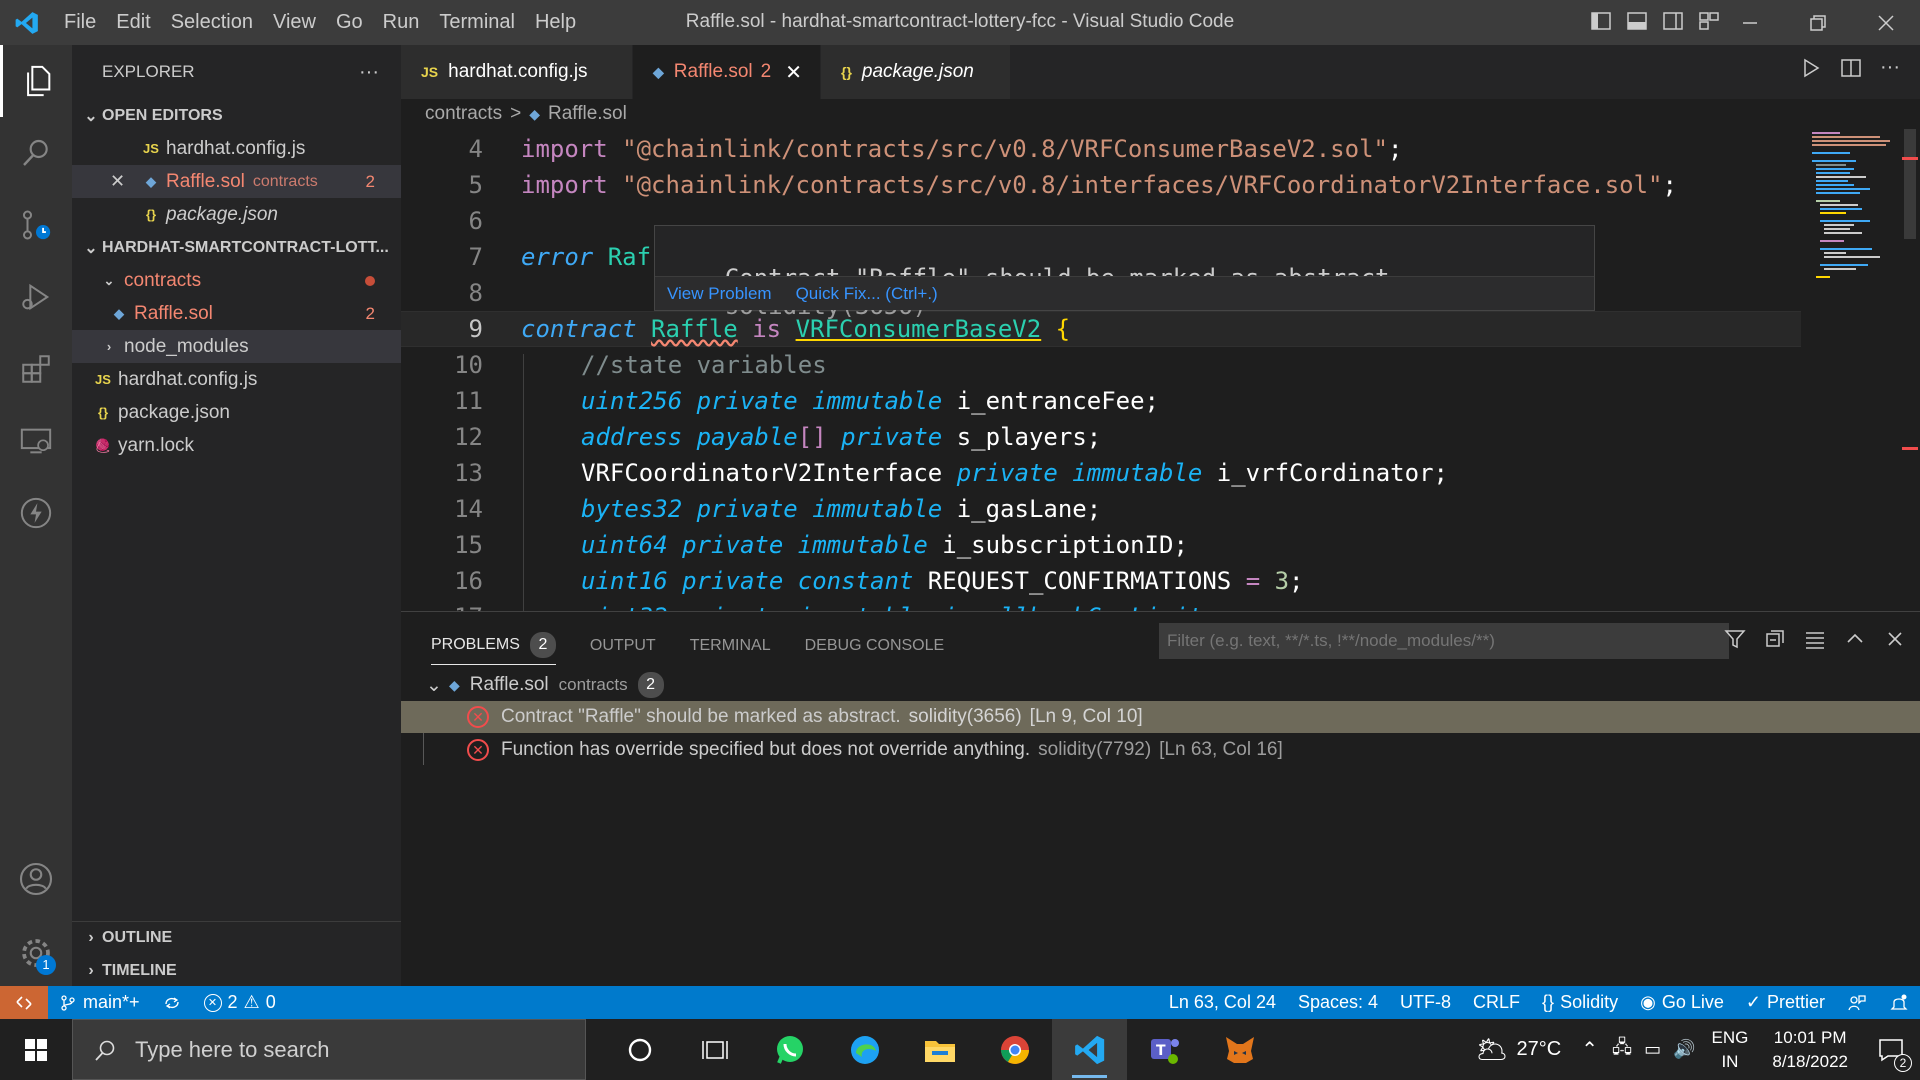 This screenshot has width=1920, height=1080. I want to click on close-window-button, so click(1886, 22).